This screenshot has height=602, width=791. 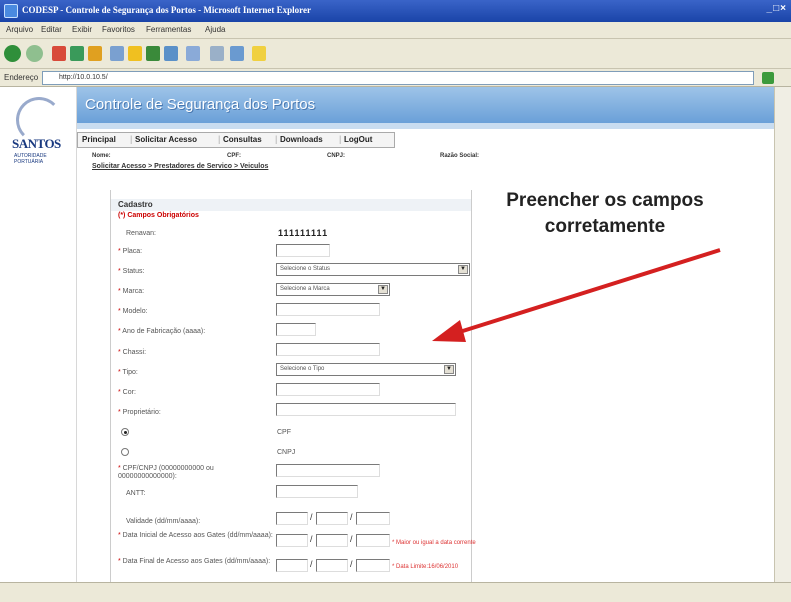 I want to click on media-icon, so click(x=153, y=53).